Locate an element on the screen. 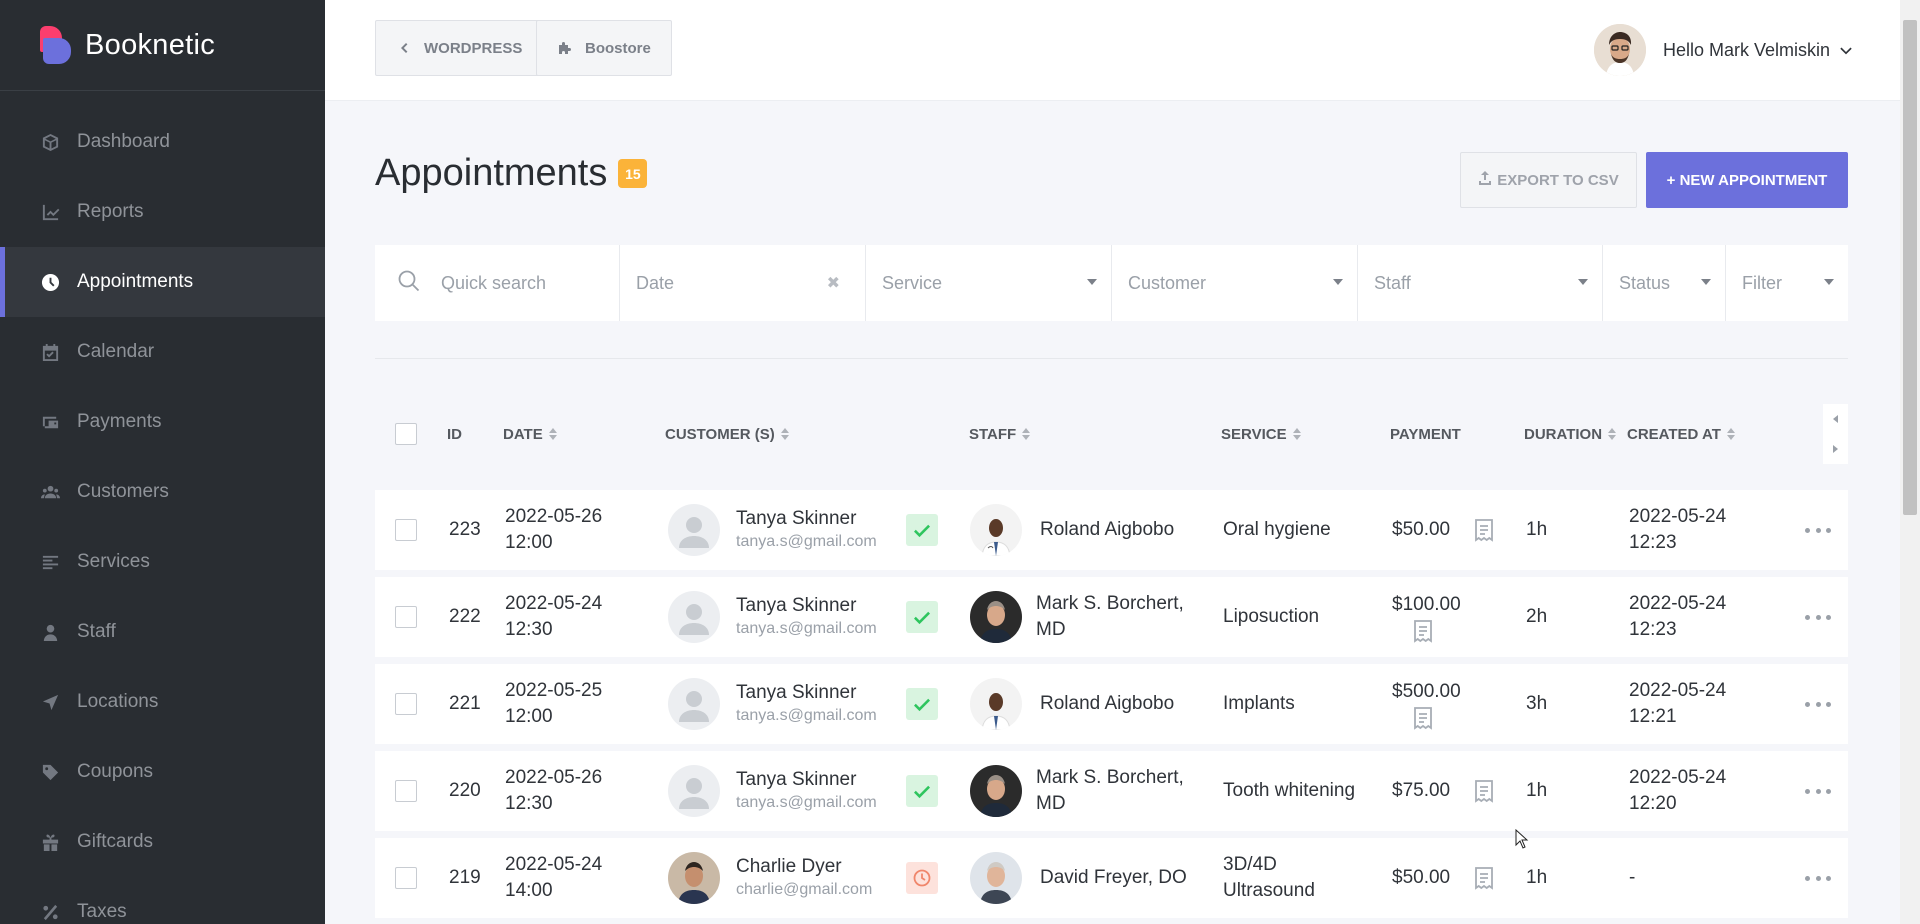  service-line1: Implants is located at coordinates (1259, 703).